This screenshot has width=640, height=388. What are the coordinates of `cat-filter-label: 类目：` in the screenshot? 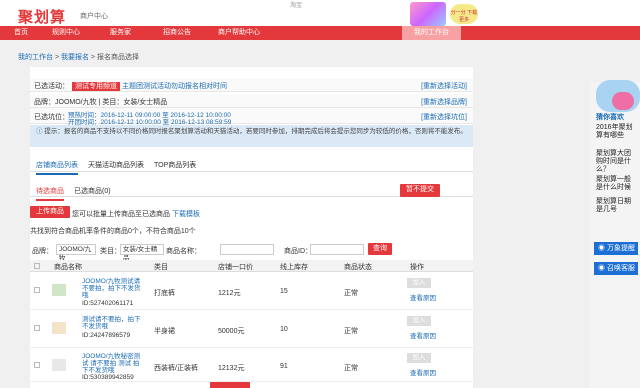 It's located at (110, 251).